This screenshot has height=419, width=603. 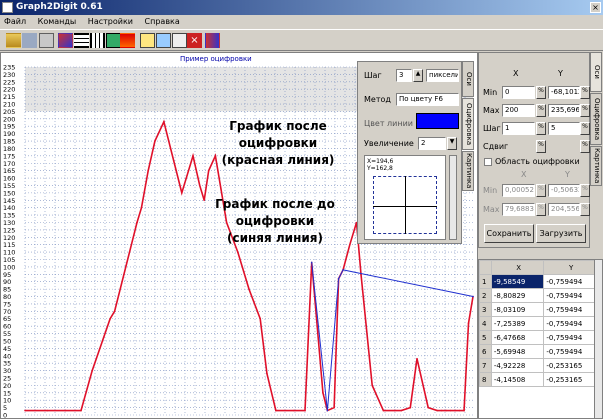 What do you see at coordinates (595, 7) in the screenshot?
I see `close-icon: ×` at bounding box center [595, 7].